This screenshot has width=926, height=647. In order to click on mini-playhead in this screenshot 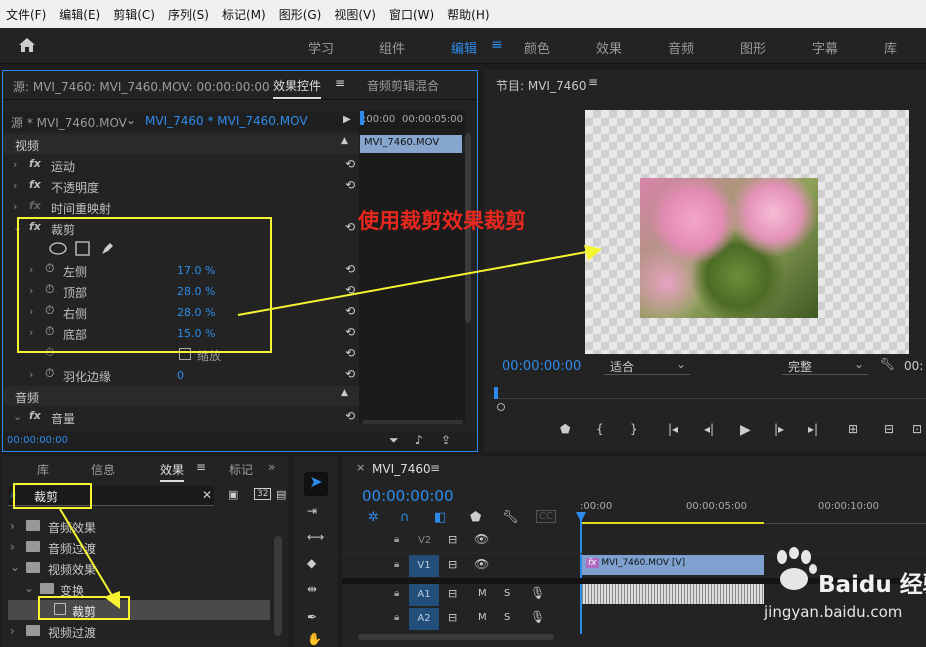, I will do `click(362, 118)`.